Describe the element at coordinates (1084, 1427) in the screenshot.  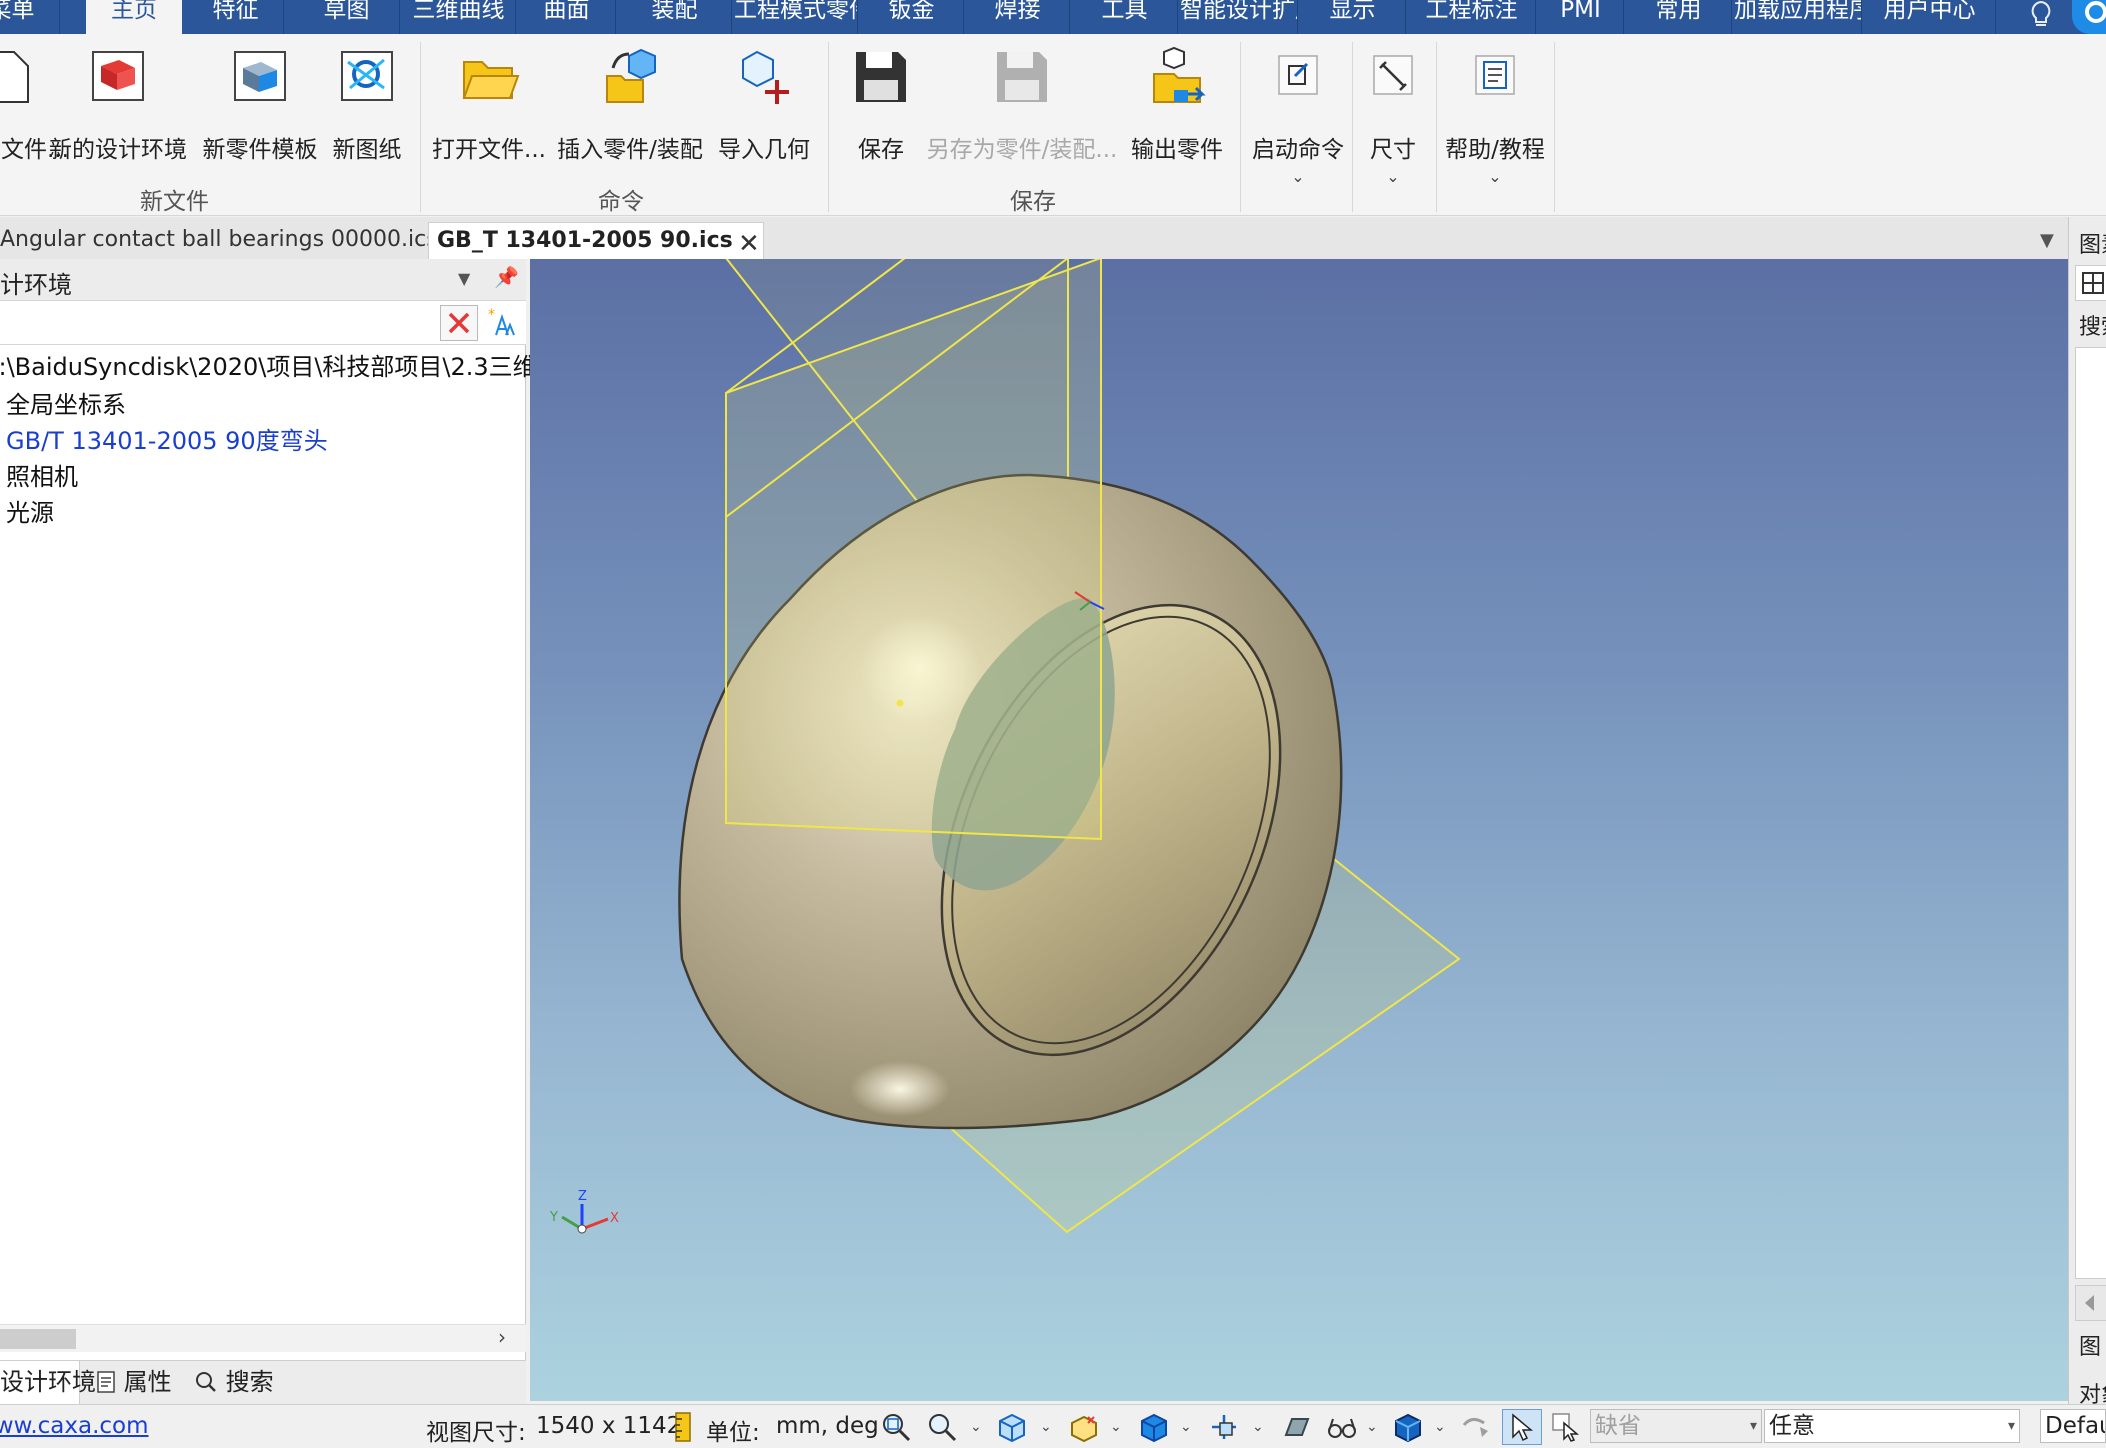
I see `display-mode-icon` at that location.